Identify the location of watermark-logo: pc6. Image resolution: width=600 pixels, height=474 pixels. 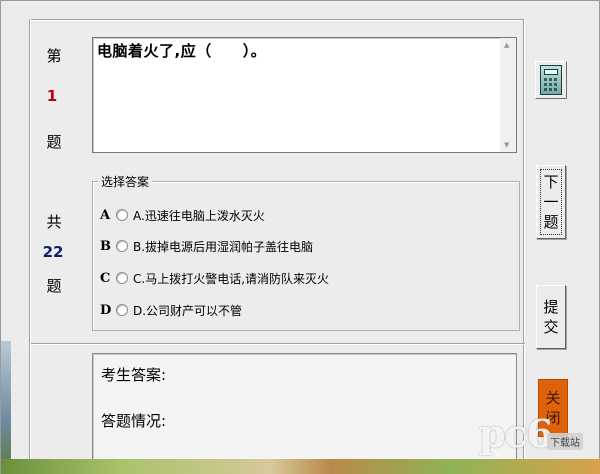
(516, 433).